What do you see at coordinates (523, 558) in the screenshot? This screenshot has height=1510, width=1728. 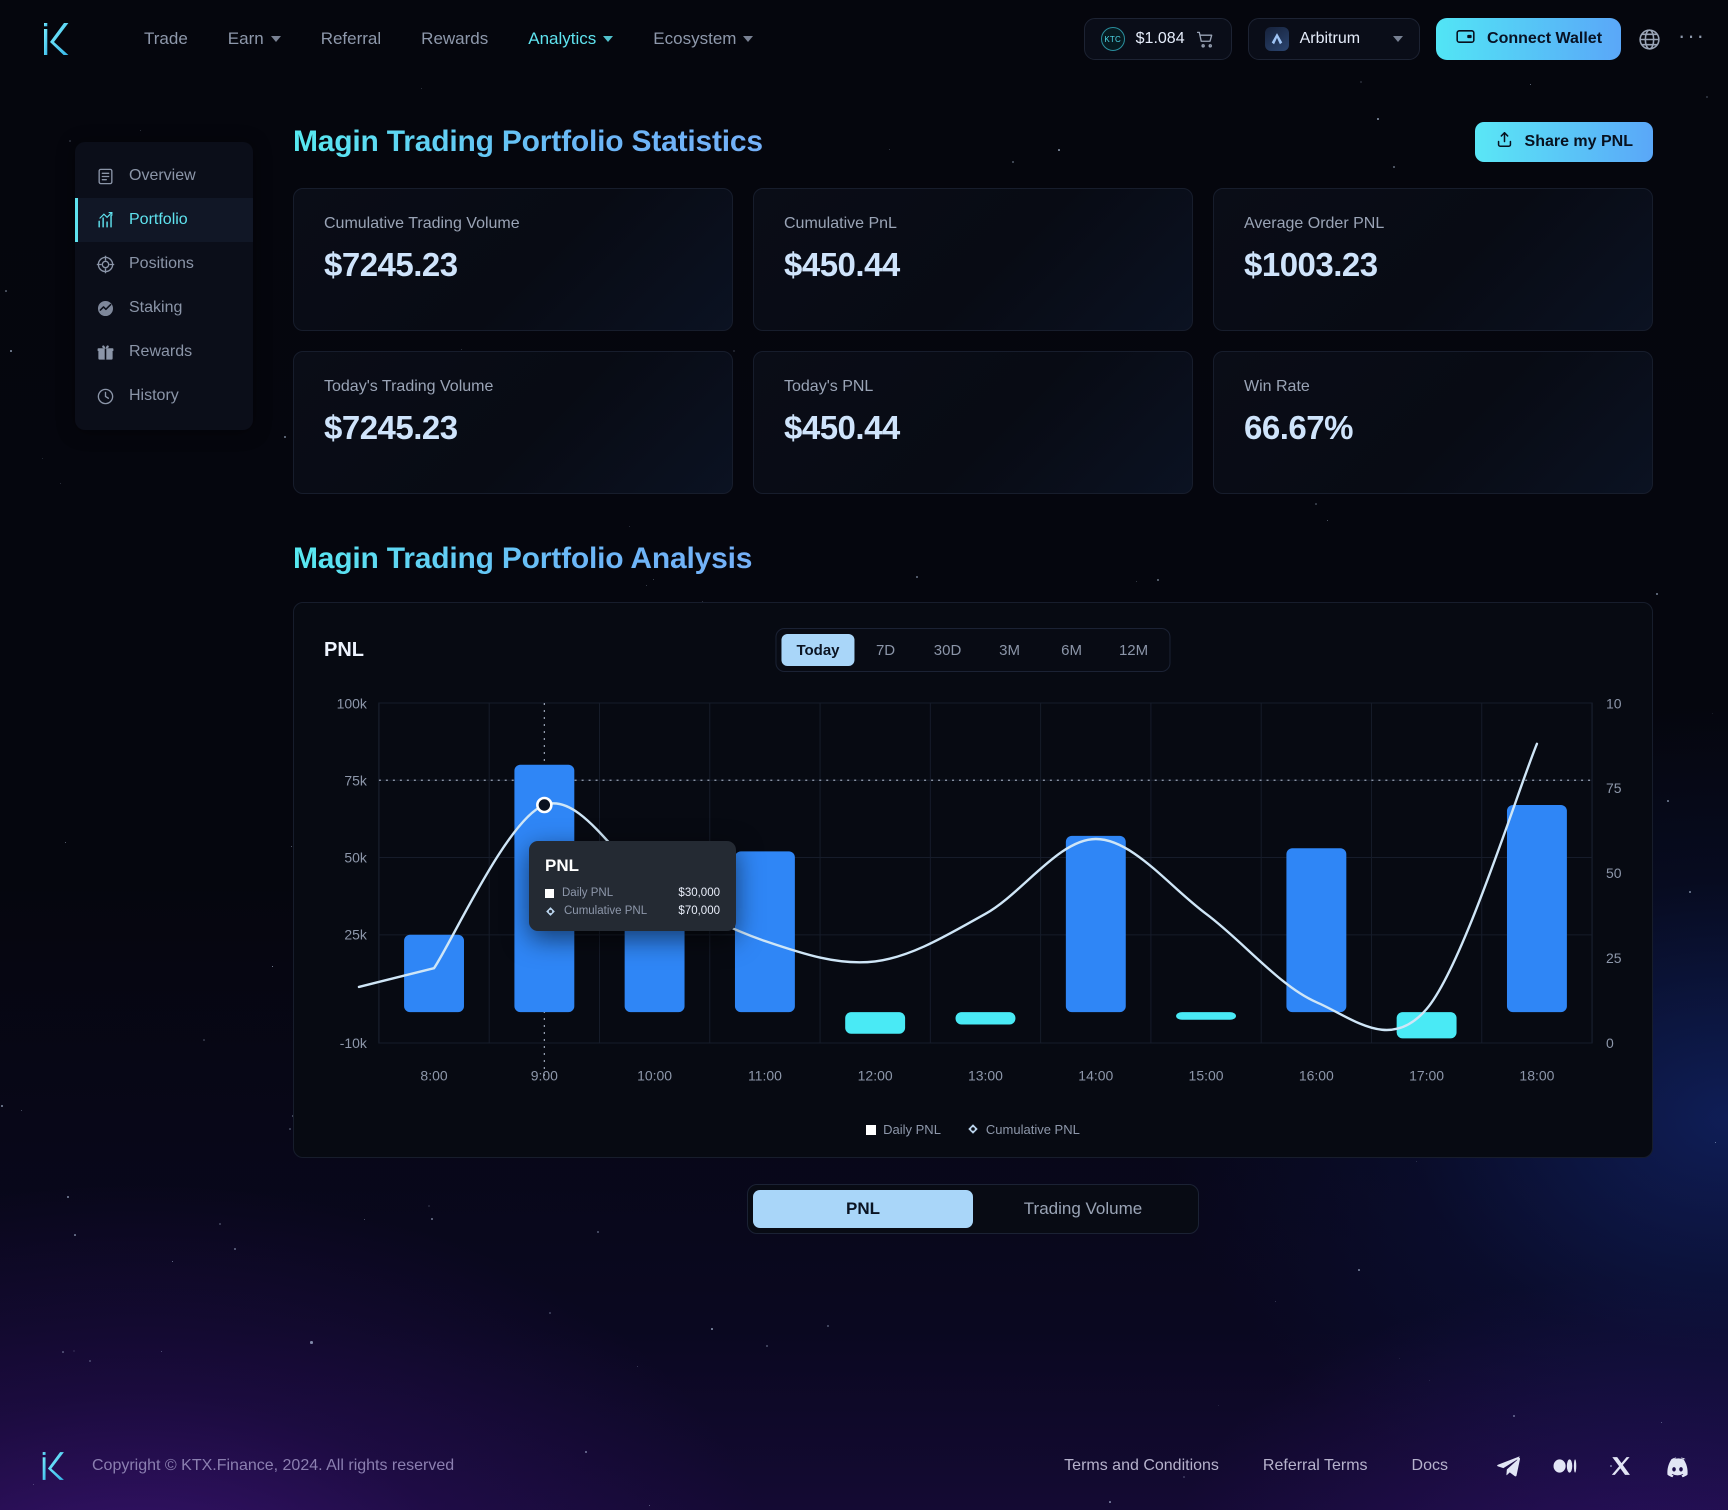 I see `analysis-title: Magin Trading Portfolio Analysis` at bounding box center [523, 558].